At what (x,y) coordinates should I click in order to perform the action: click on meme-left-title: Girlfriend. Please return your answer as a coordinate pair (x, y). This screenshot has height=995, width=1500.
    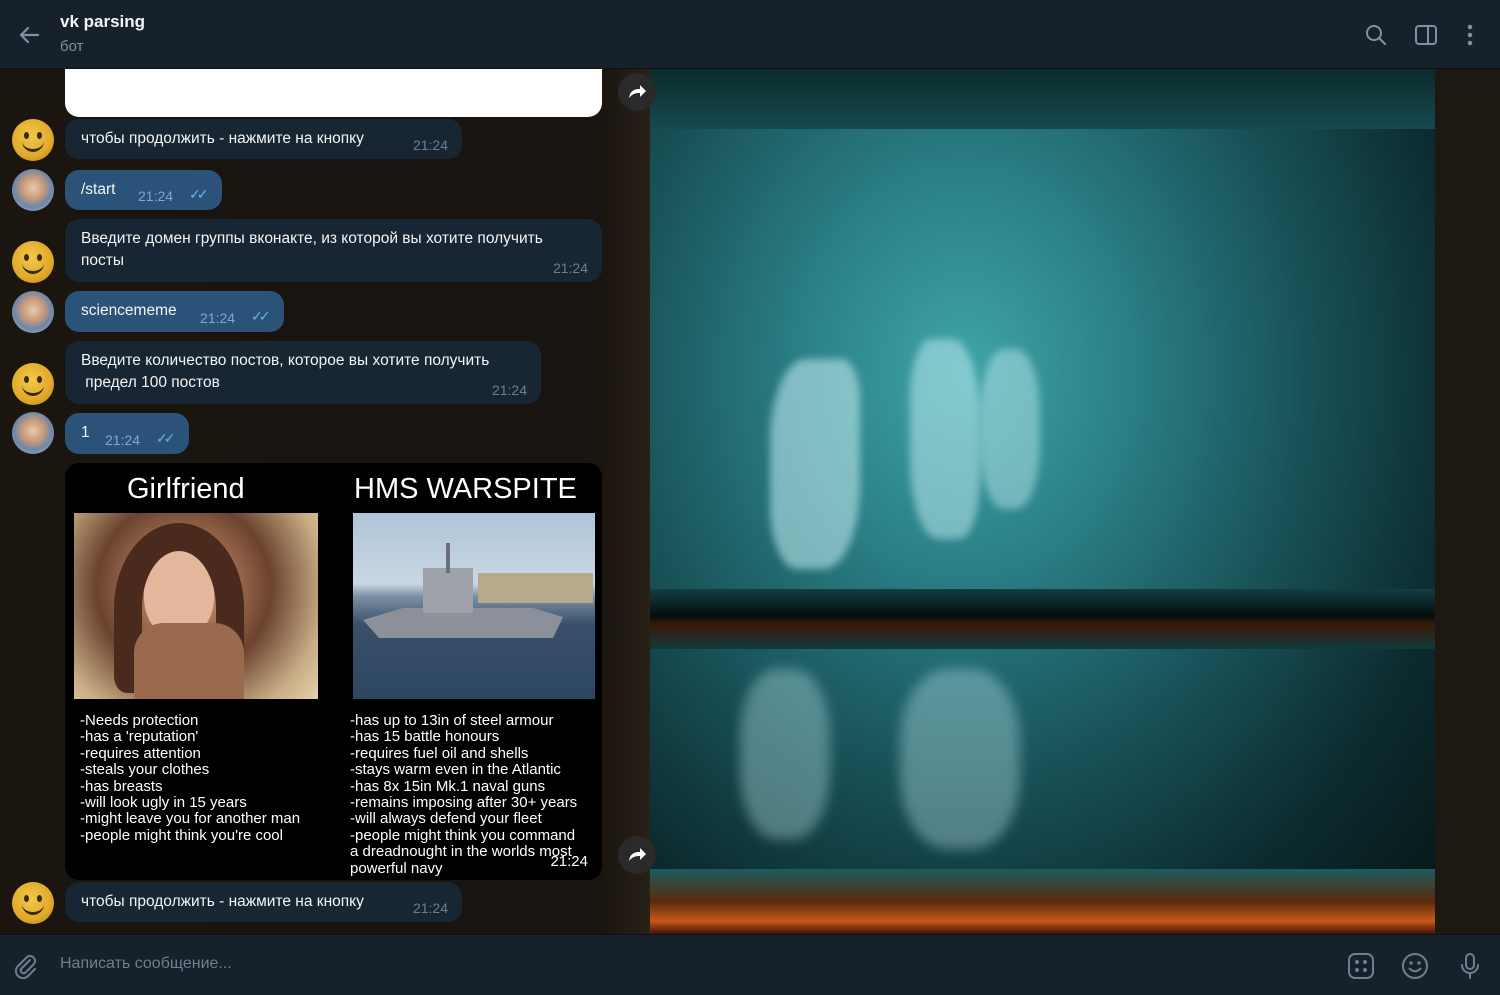
    Looking at the image, I should click on (186, 489).